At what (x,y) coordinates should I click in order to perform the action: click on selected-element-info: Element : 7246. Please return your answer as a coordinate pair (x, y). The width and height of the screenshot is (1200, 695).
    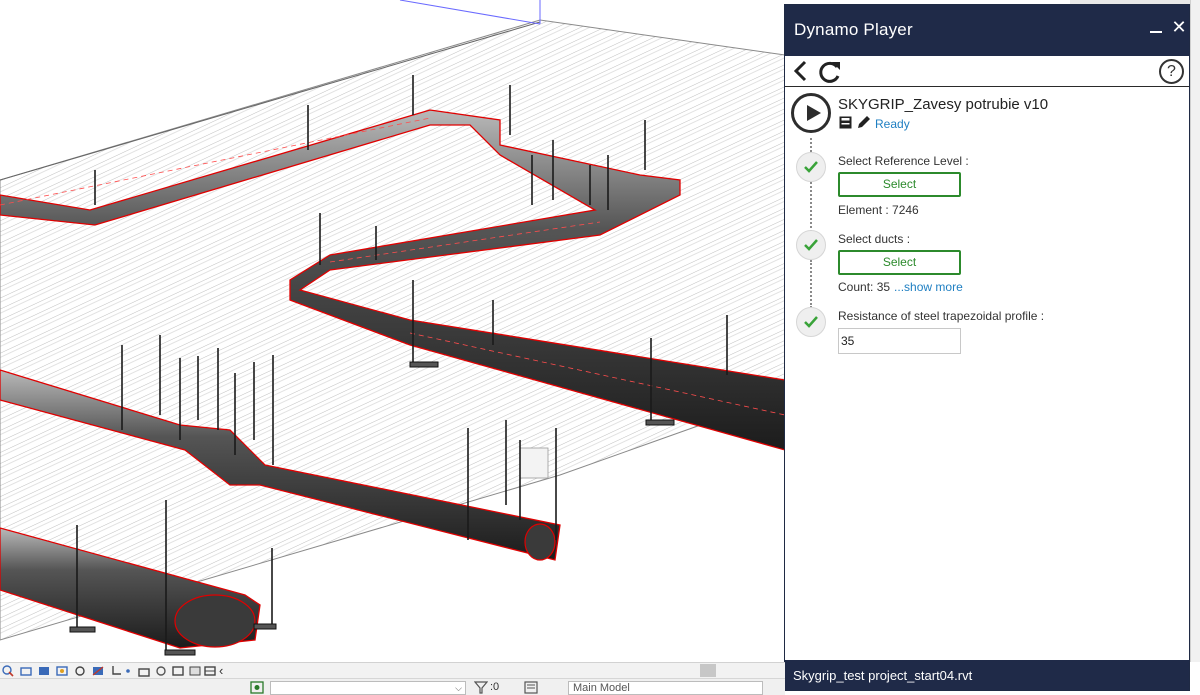
    Looking at the image, I should click on (878, 210).